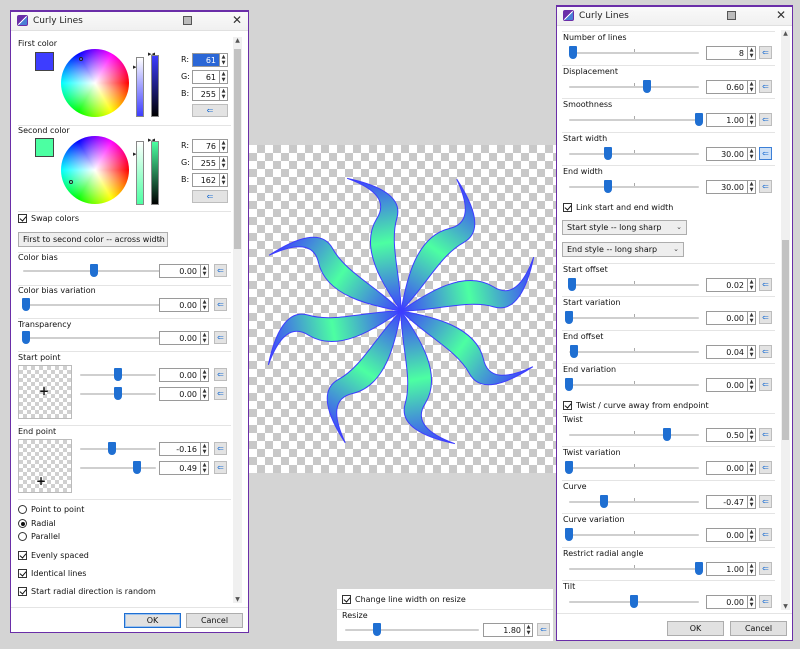  I want to click on second-g-field: 255 ▲ ▼, so click(210, 163).